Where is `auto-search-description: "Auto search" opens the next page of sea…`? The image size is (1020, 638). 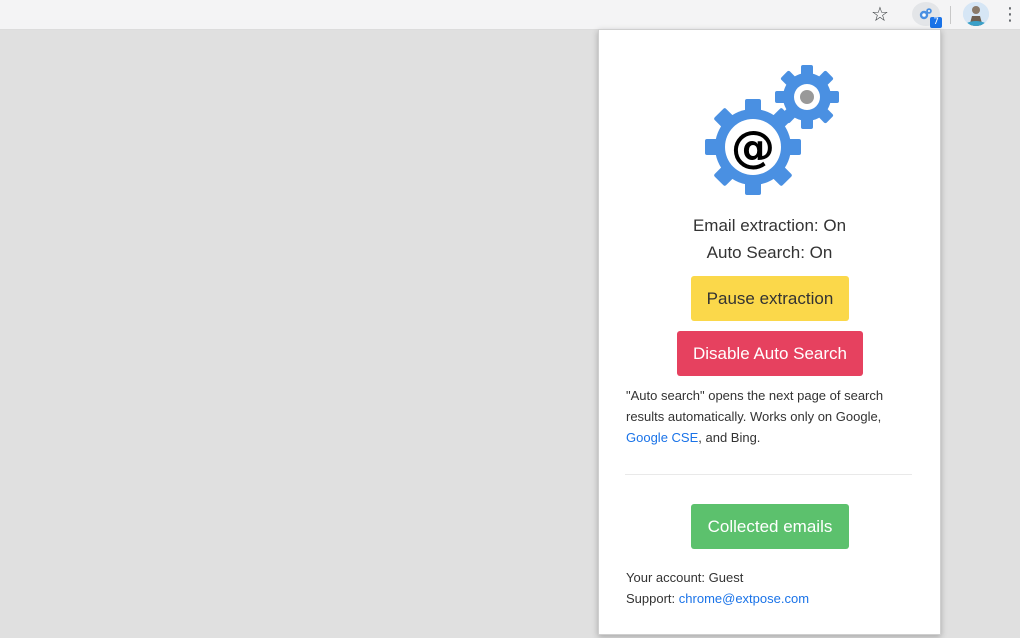
auto-search-description: "Auto search" opens the next page of sea… is located at coordinates (773, 416).